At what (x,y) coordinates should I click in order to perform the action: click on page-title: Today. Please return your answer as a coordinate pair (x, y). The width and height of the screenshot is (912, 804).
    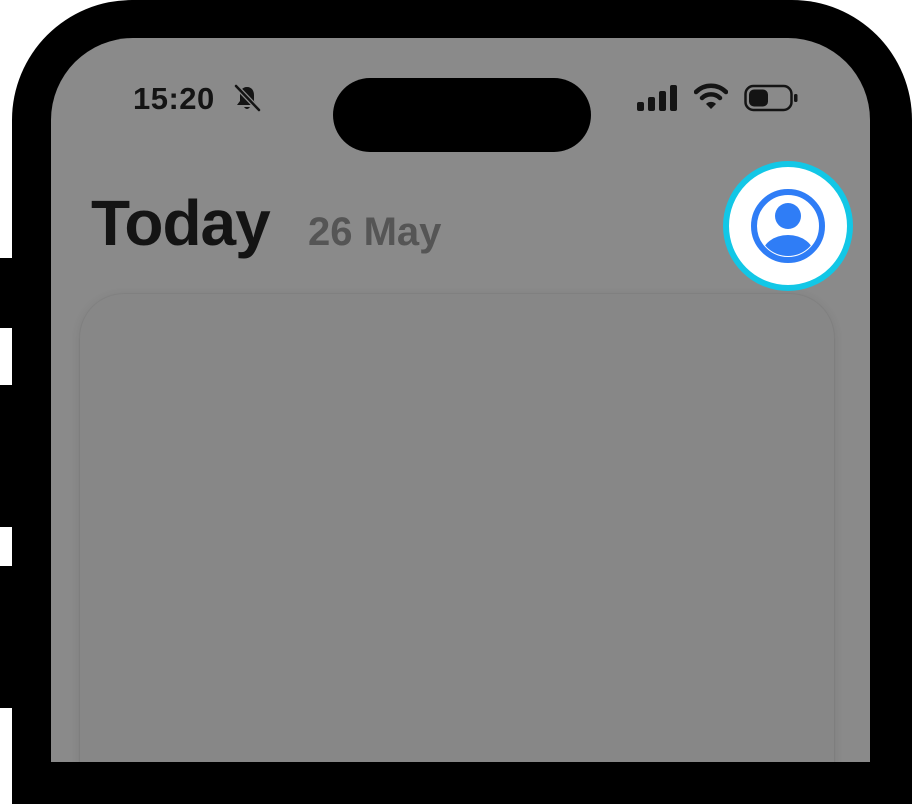
    Looking at the image, I should click on (181, 223).